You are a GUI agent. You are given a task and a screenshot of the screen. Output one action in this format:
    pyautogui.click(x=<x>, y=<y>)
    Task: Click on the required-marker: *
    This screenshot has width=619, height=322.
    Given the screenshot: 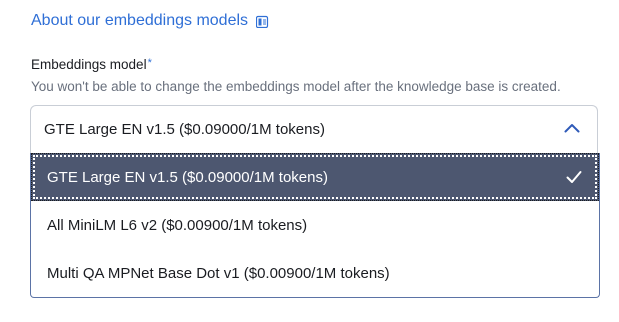 What is the action you would take?
    pyautogui.click(x=149, y=63)
    